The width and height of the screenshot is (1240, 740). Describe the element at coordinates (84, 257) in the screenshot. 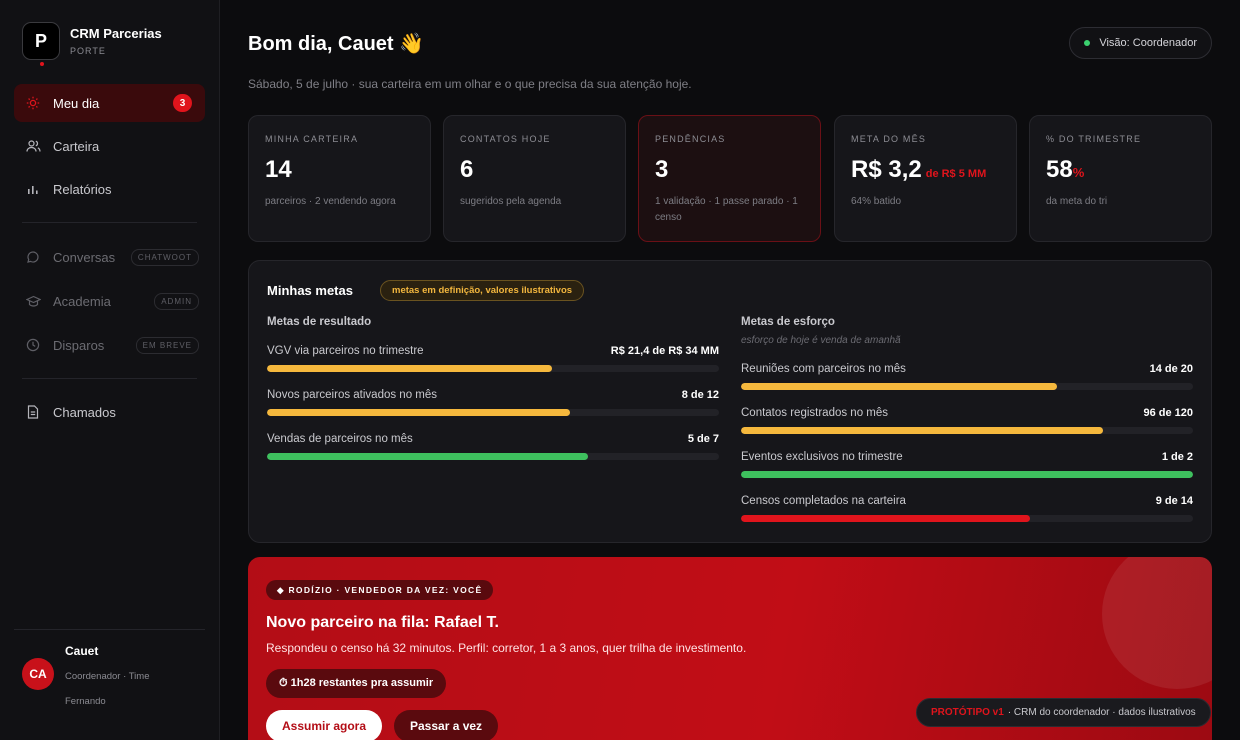

I see `sidebar-item-label: Conversas` at that location.